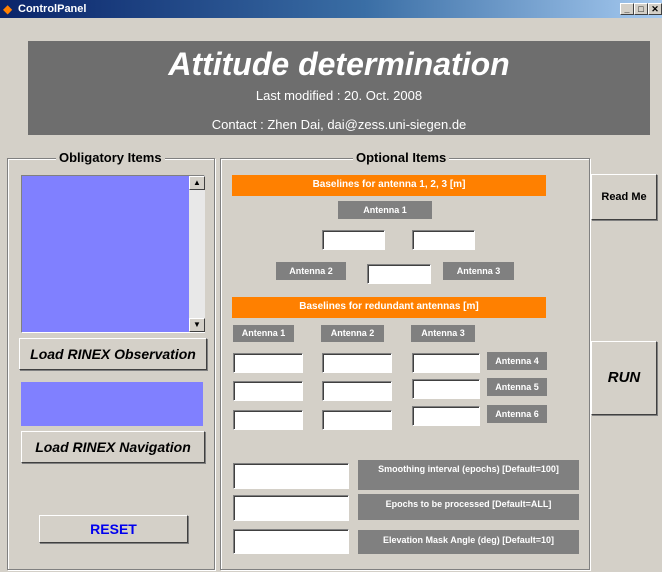 The image size is (662, 572). What do you see at coordinates (268, 363) in the screenshot?
I see `redundant-a4-ant1-input` at bounding box center [268, 363].